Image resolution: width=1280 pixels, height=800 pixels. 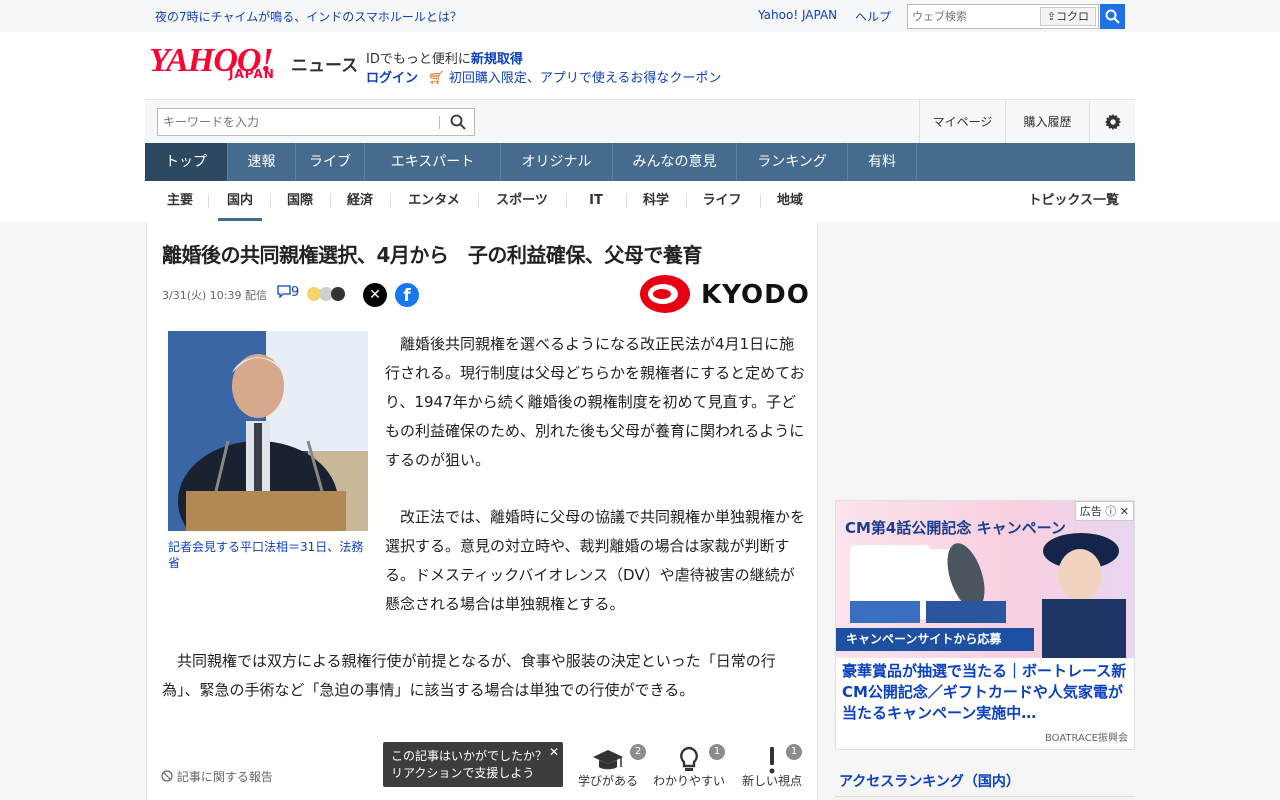 I want to click on lightbulb-icon, so click(x=689, y=758).